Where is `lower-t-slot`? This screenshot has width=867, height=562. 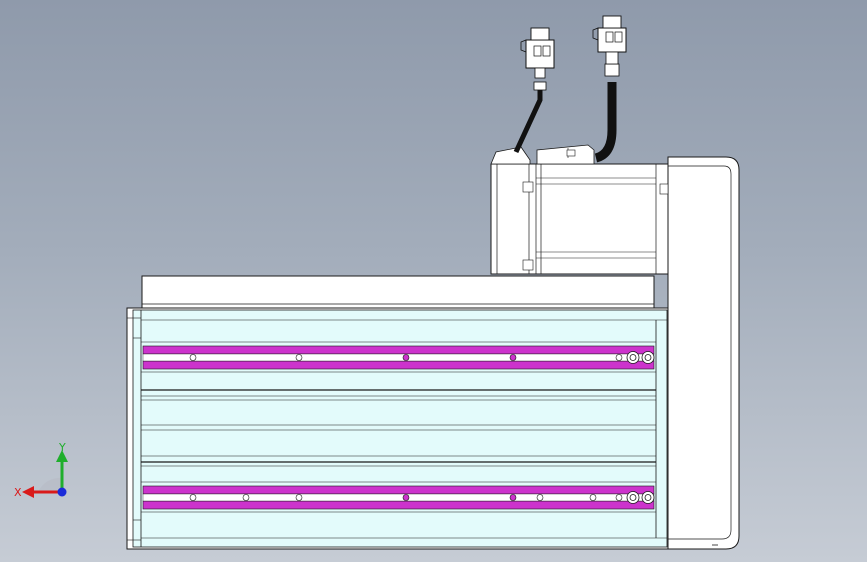
lower-t-slot is located at coordinates (398, 497).